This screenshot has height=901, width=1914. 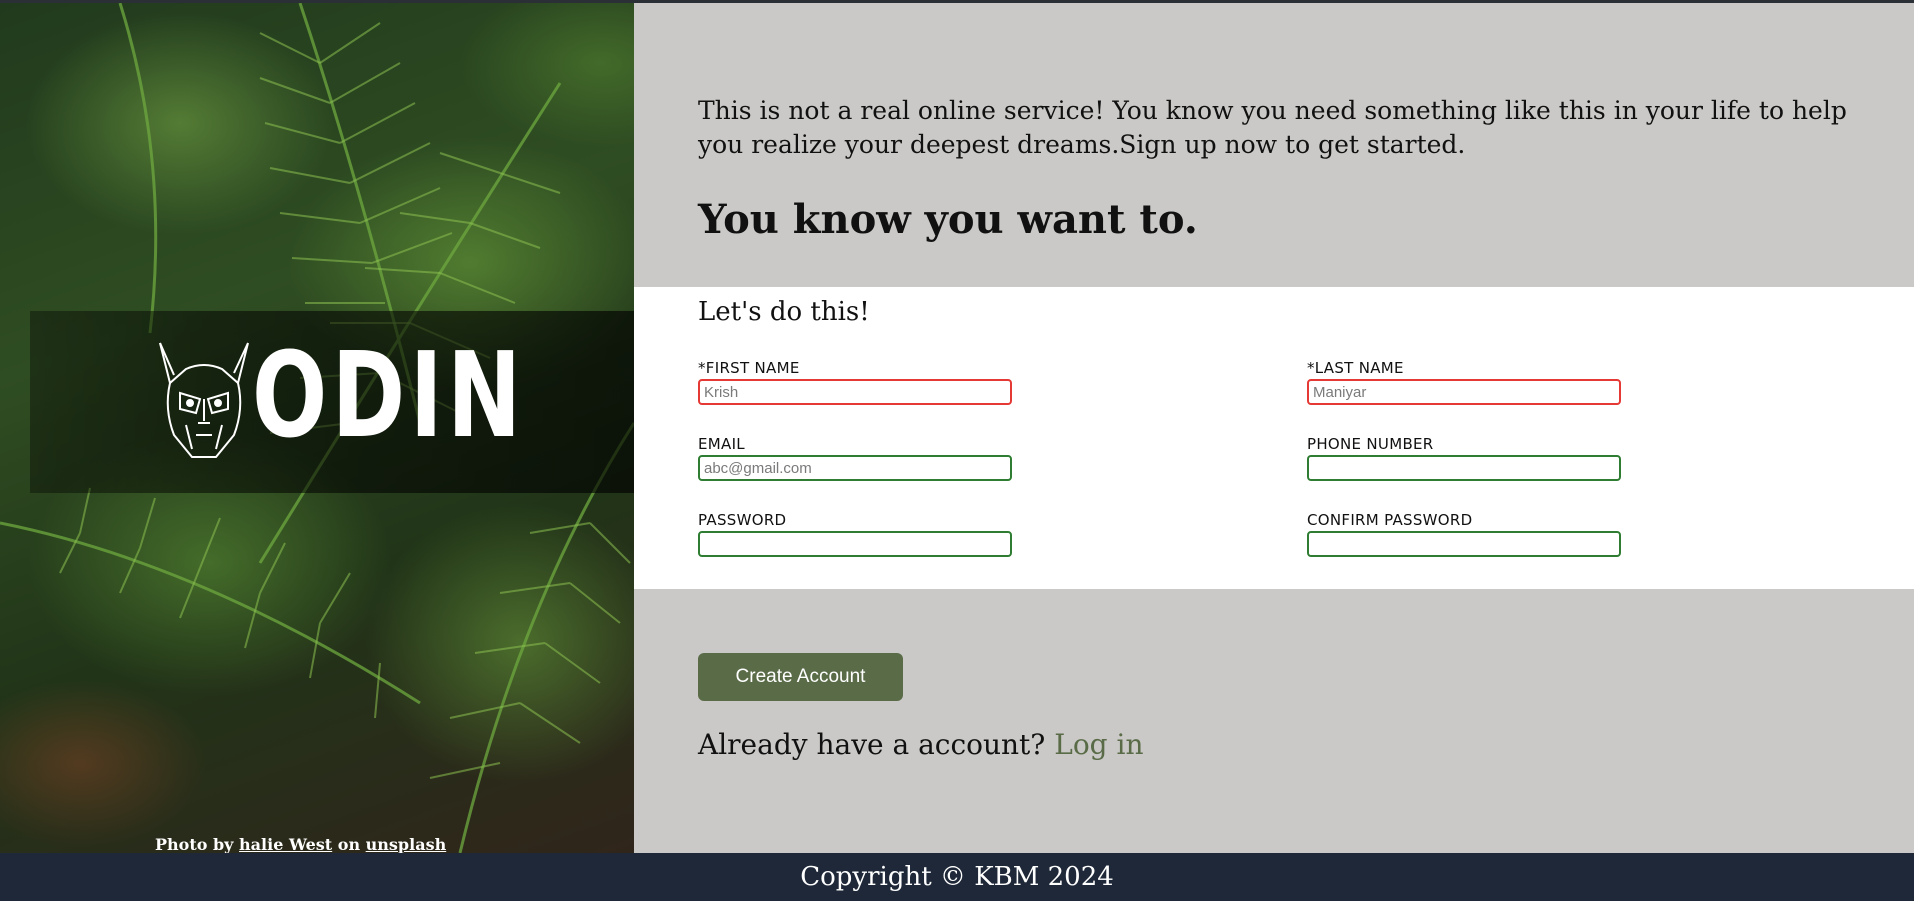 I want to click on first-name-input, so click(x=855, y=392).